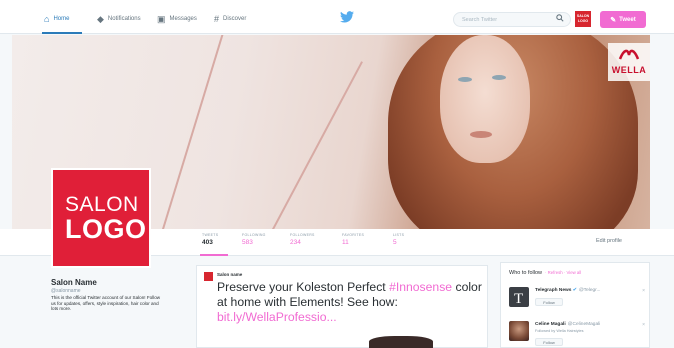 Image resolution: width=674 pixels, height=348 pixels. What do you see at coordinates (399, 235) in the screenshot?
I see `stat-label: LISTS` at bounding box center [399, 235].